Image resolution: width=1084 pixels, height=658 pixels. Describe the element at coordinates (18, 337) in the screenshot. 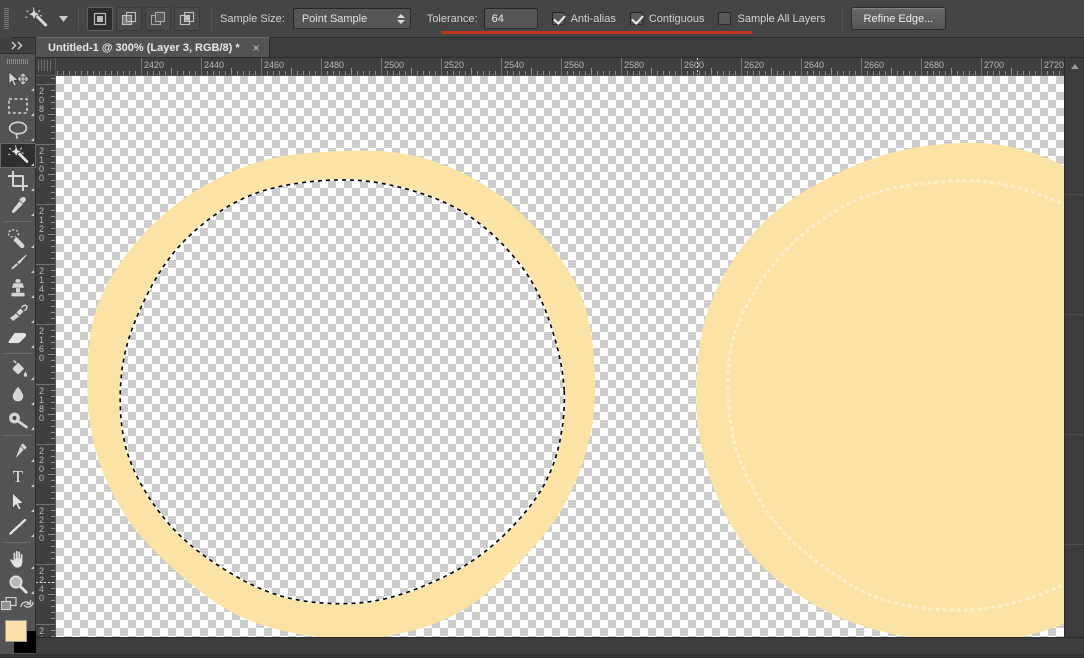

I see `eraser-tool` at that location.